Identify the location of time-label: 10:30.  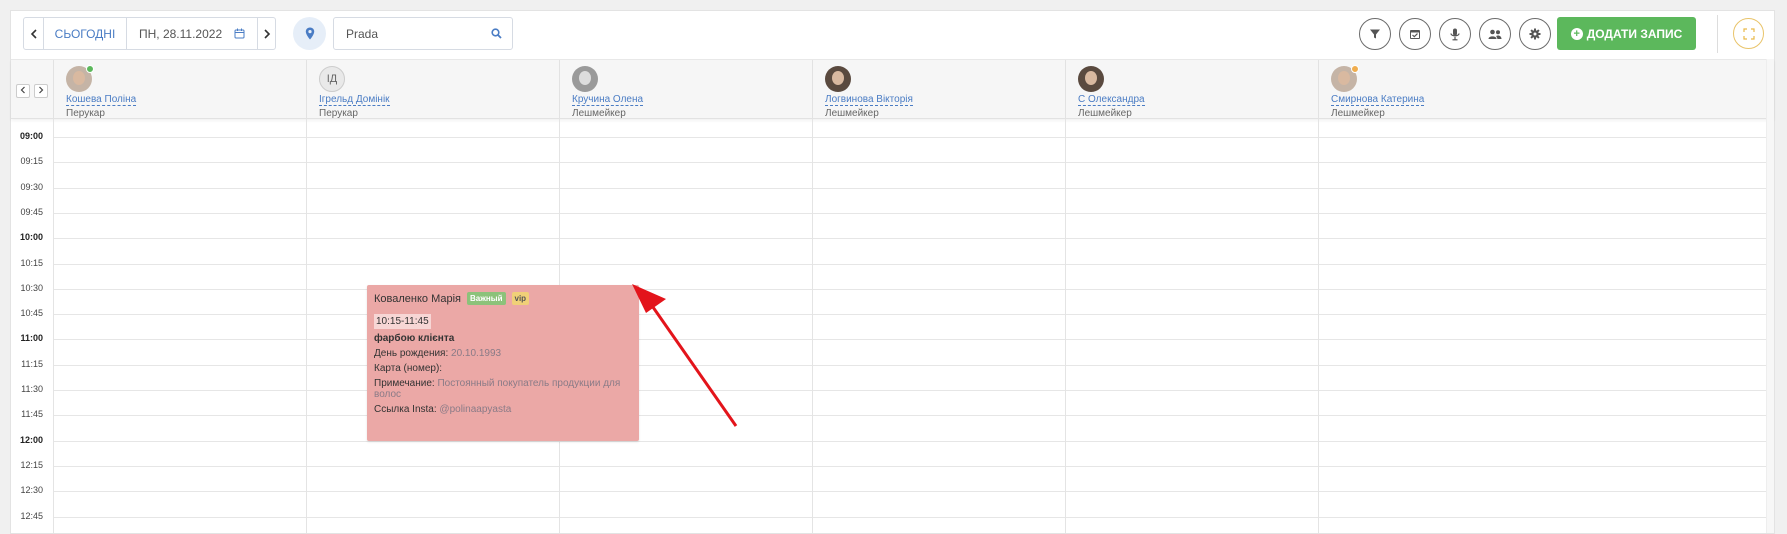
(31, 287).